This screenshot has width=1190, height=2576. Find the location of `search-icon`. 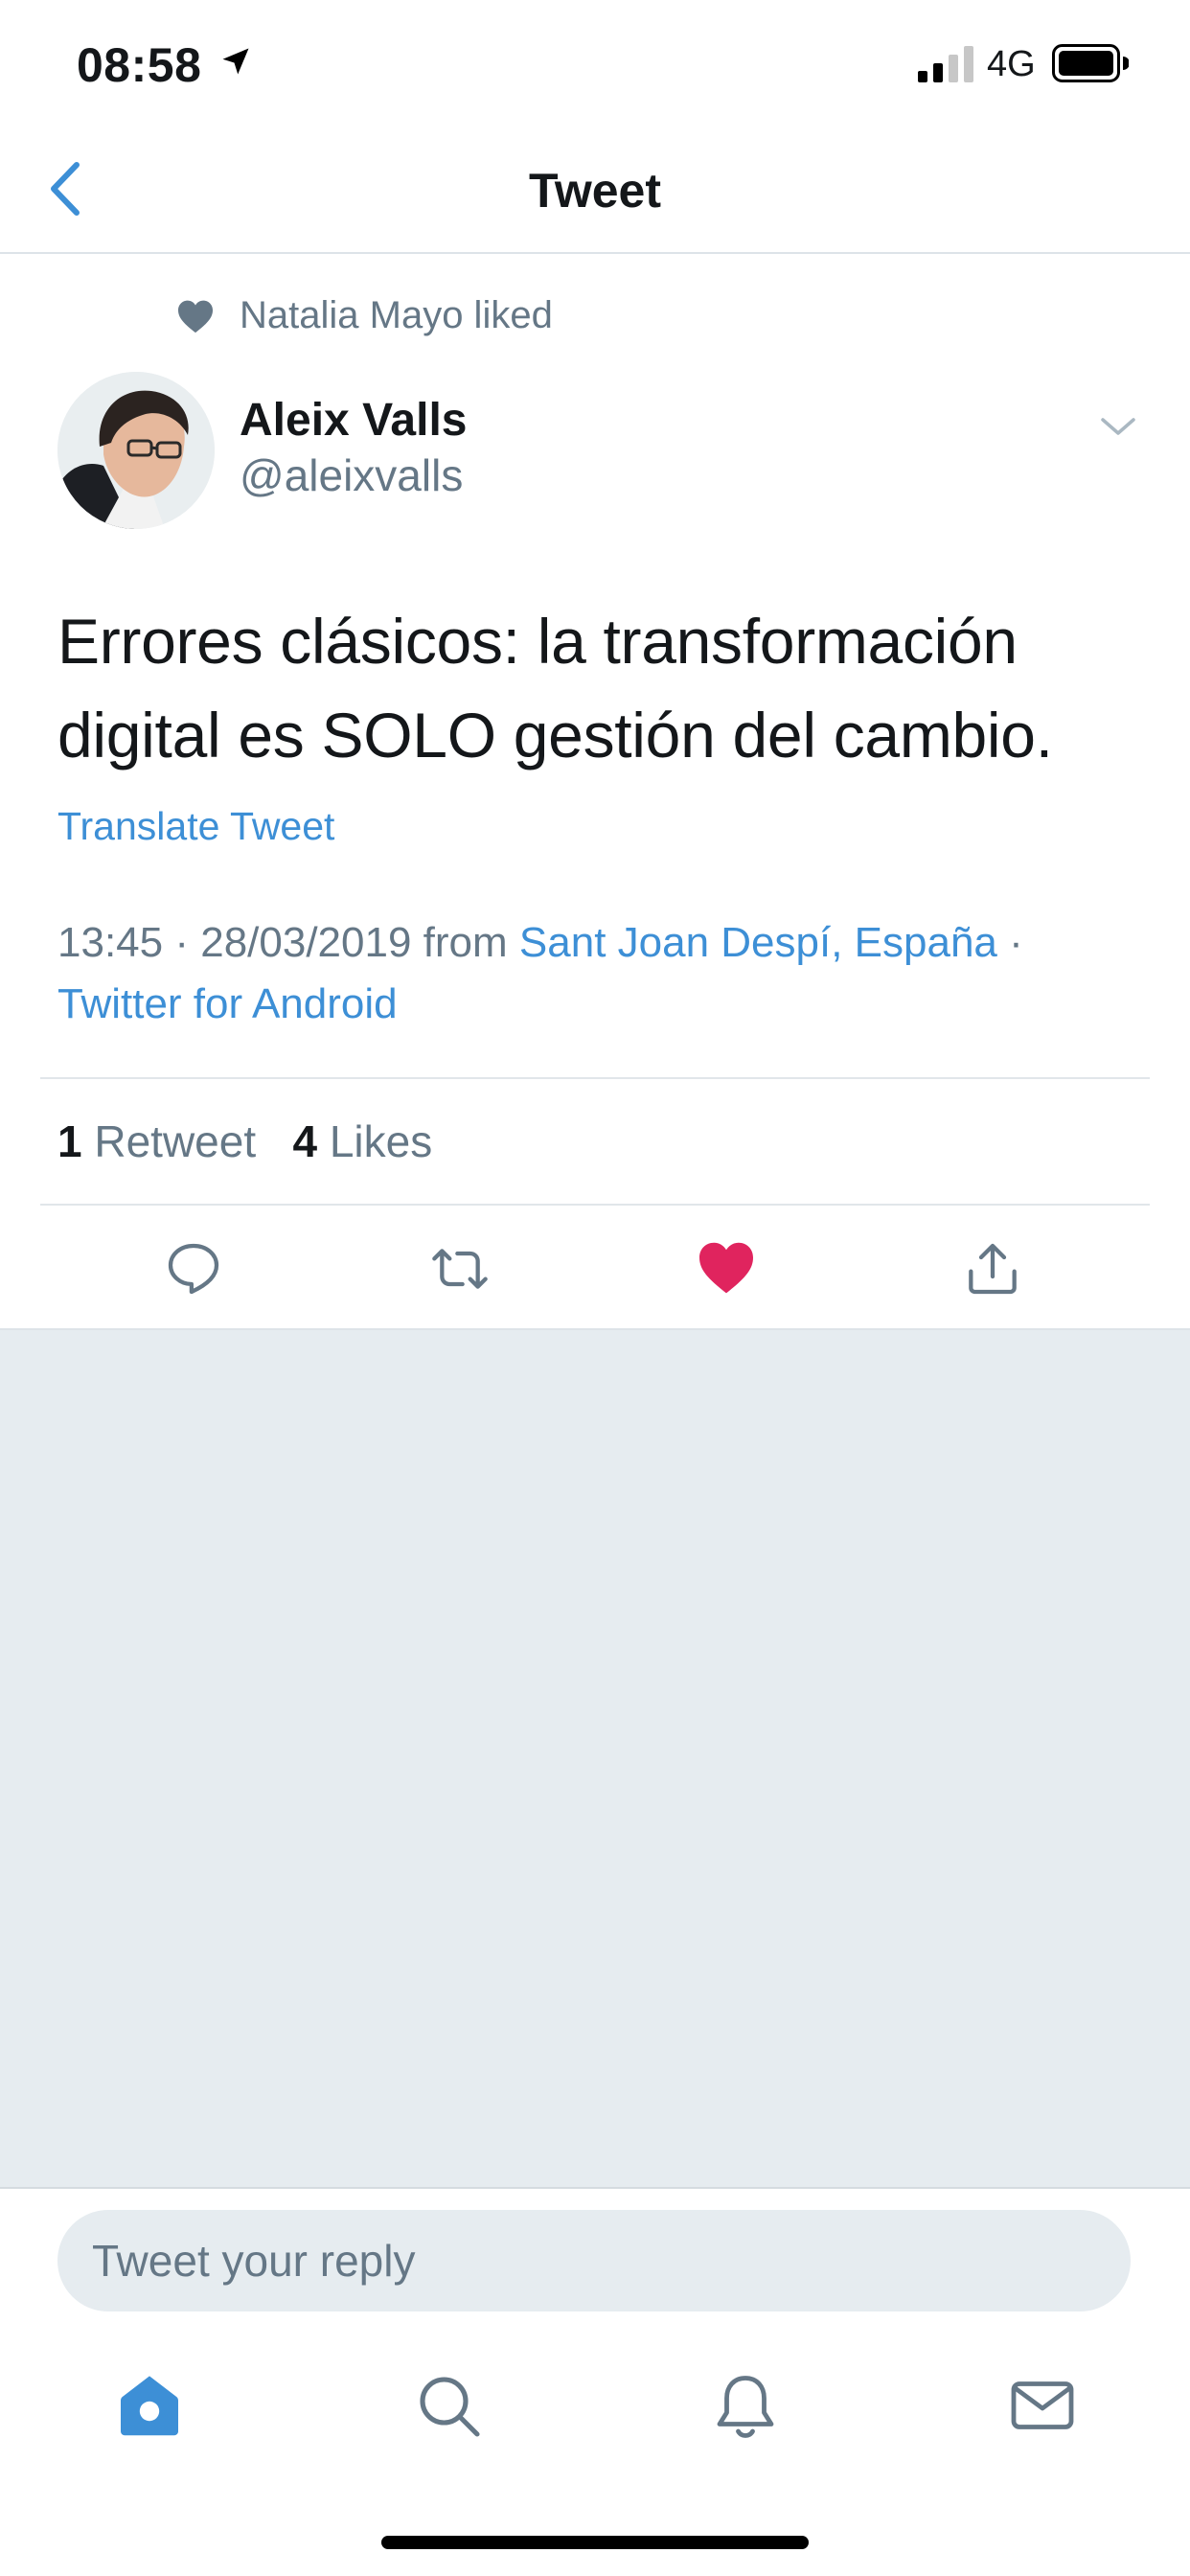

search-icon is located at coordinates (449, 2405).